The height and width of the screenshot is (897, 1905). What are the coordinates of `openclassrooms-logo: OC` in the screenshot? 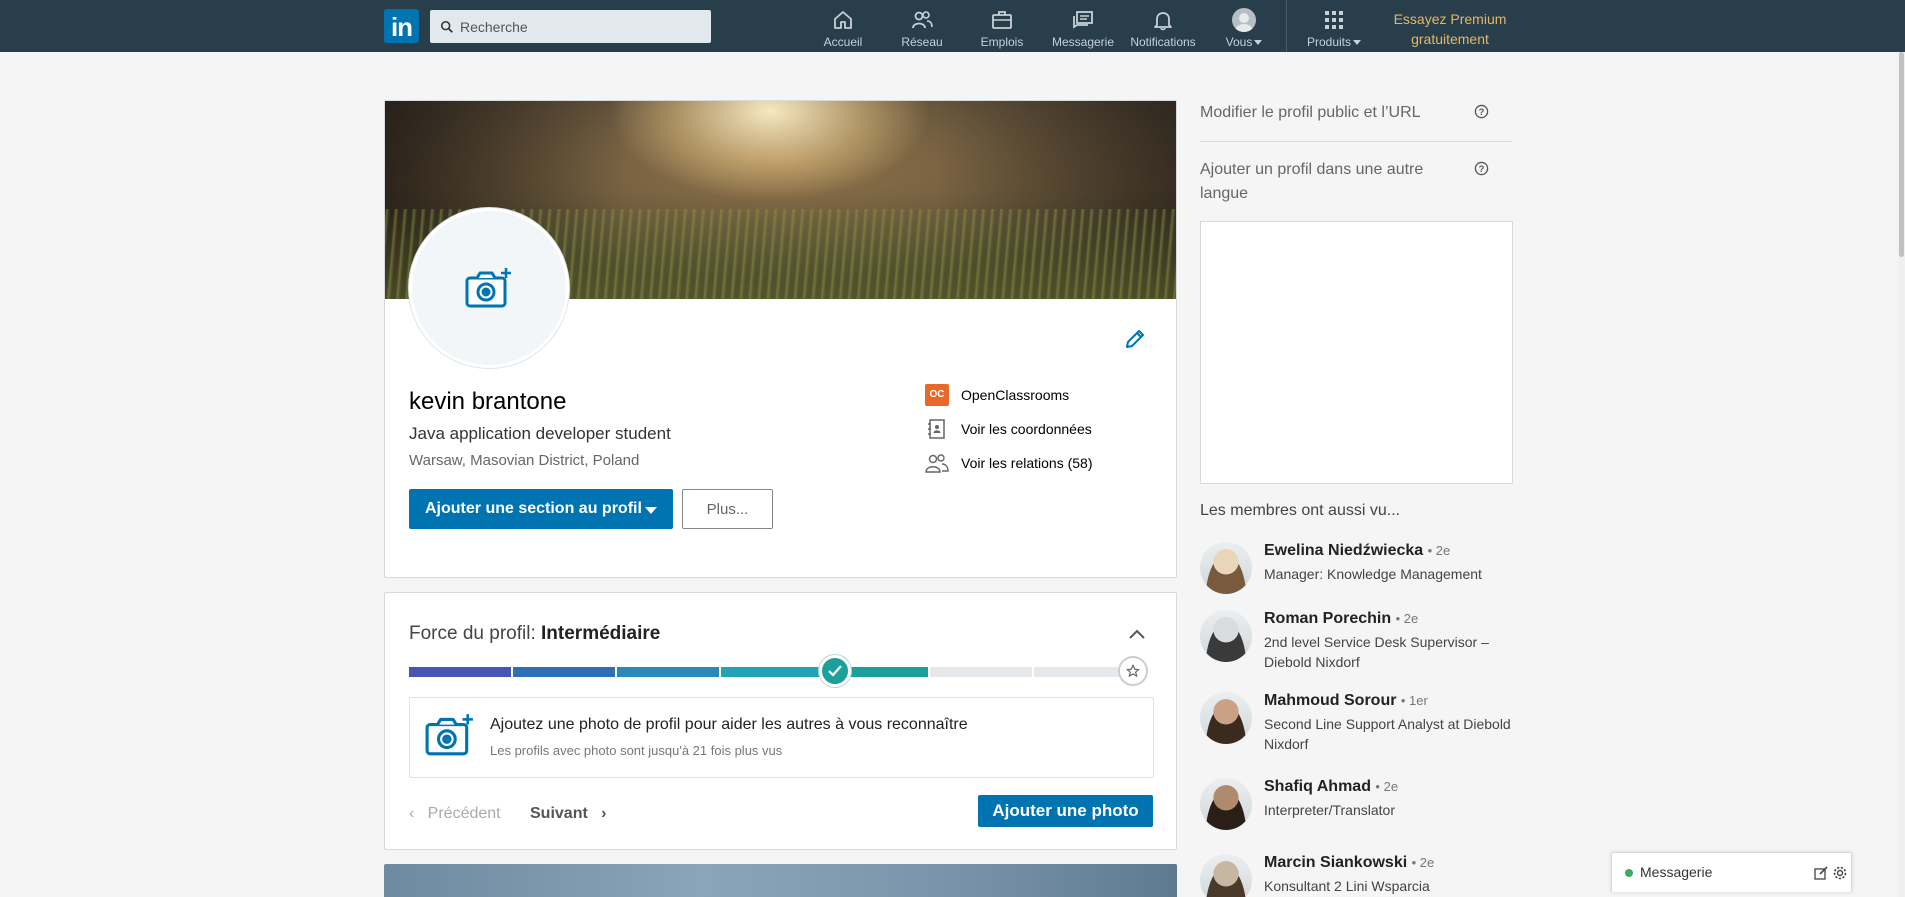 It's located at (937, 395).